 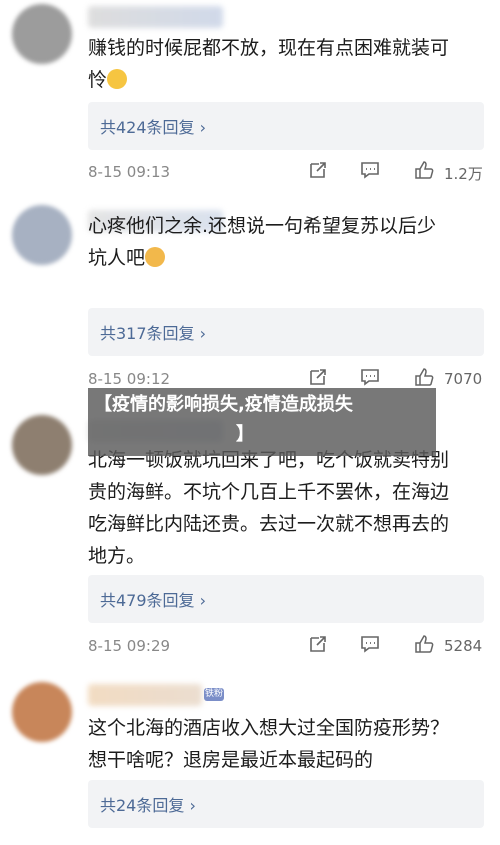 I want to click on reply-count-button: 共424条回复 ›, so click(x=286, y=126).